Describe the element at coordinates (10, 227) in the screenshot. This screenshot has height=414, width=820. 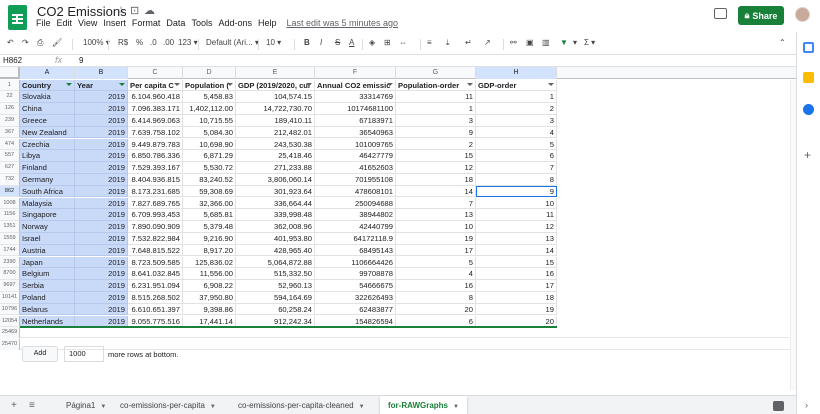
I see `row-number: 1351` at that location.